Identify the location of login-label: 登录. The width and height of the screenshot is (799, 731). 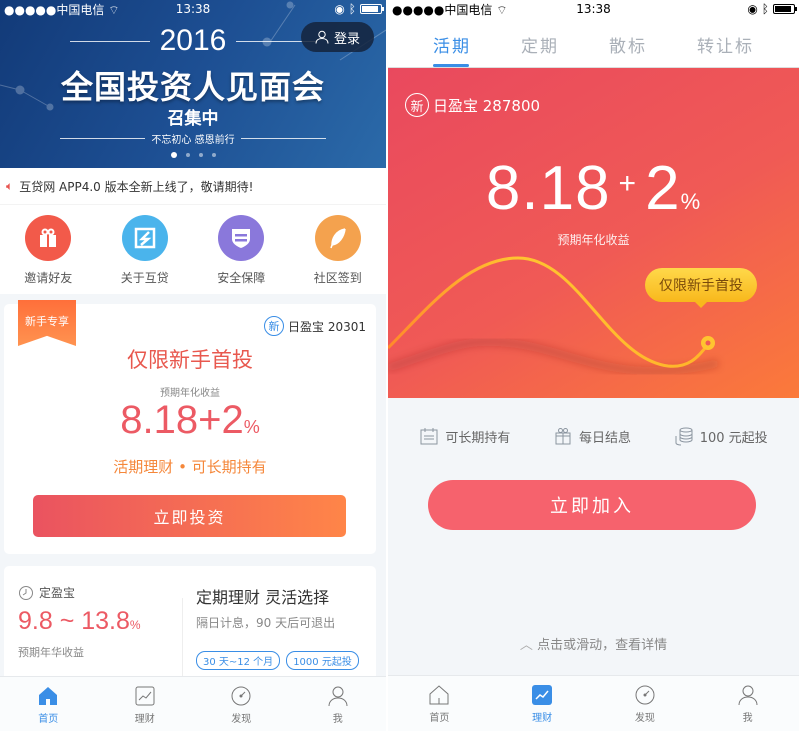
(346, 39).